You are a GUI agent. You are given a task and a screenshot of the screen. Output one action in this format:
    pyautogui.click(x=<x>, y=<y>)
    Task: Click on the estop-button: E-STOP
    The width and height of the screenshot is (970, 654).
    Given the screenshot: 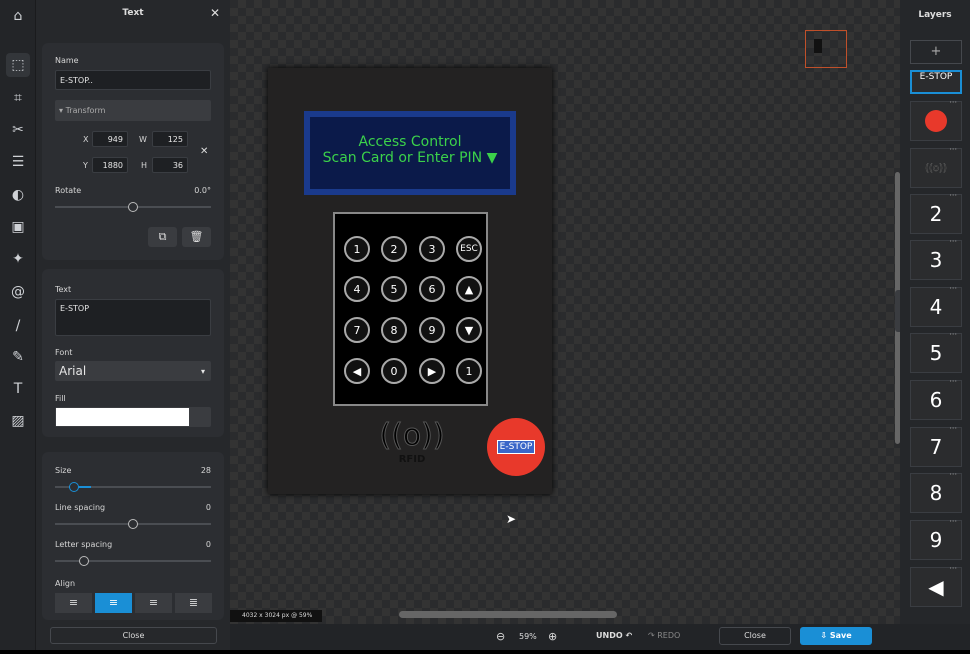 What is the action you would take?
    pyautogui.click(x=516, y=447)
    